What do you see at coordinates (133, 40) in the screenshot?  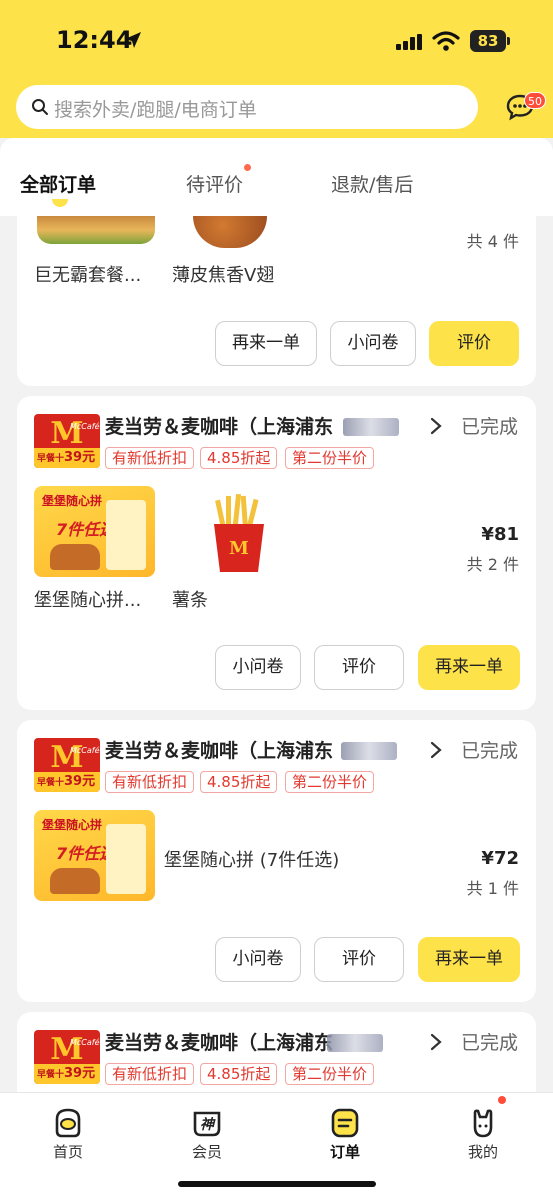 I see `location-arrow-icon` at bounding box center [133, 40].